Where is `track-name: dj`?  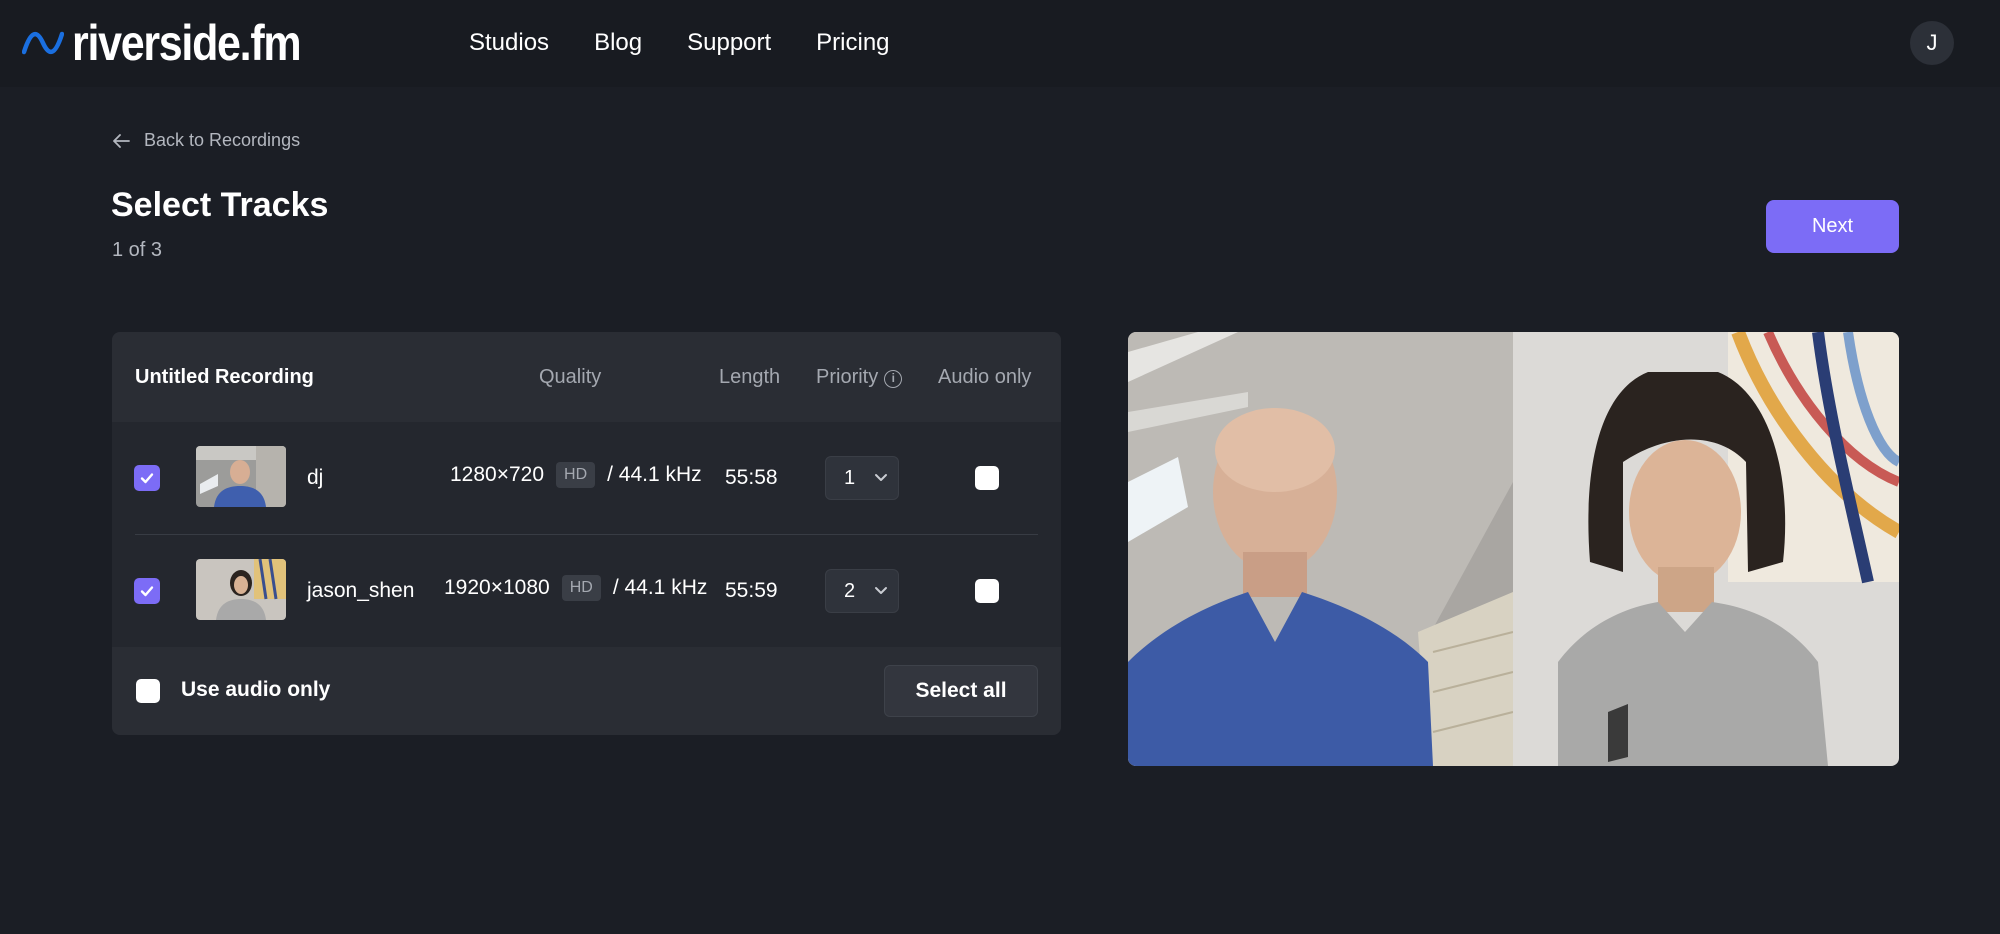
track-name: dj is located at coordinates (315, 477).